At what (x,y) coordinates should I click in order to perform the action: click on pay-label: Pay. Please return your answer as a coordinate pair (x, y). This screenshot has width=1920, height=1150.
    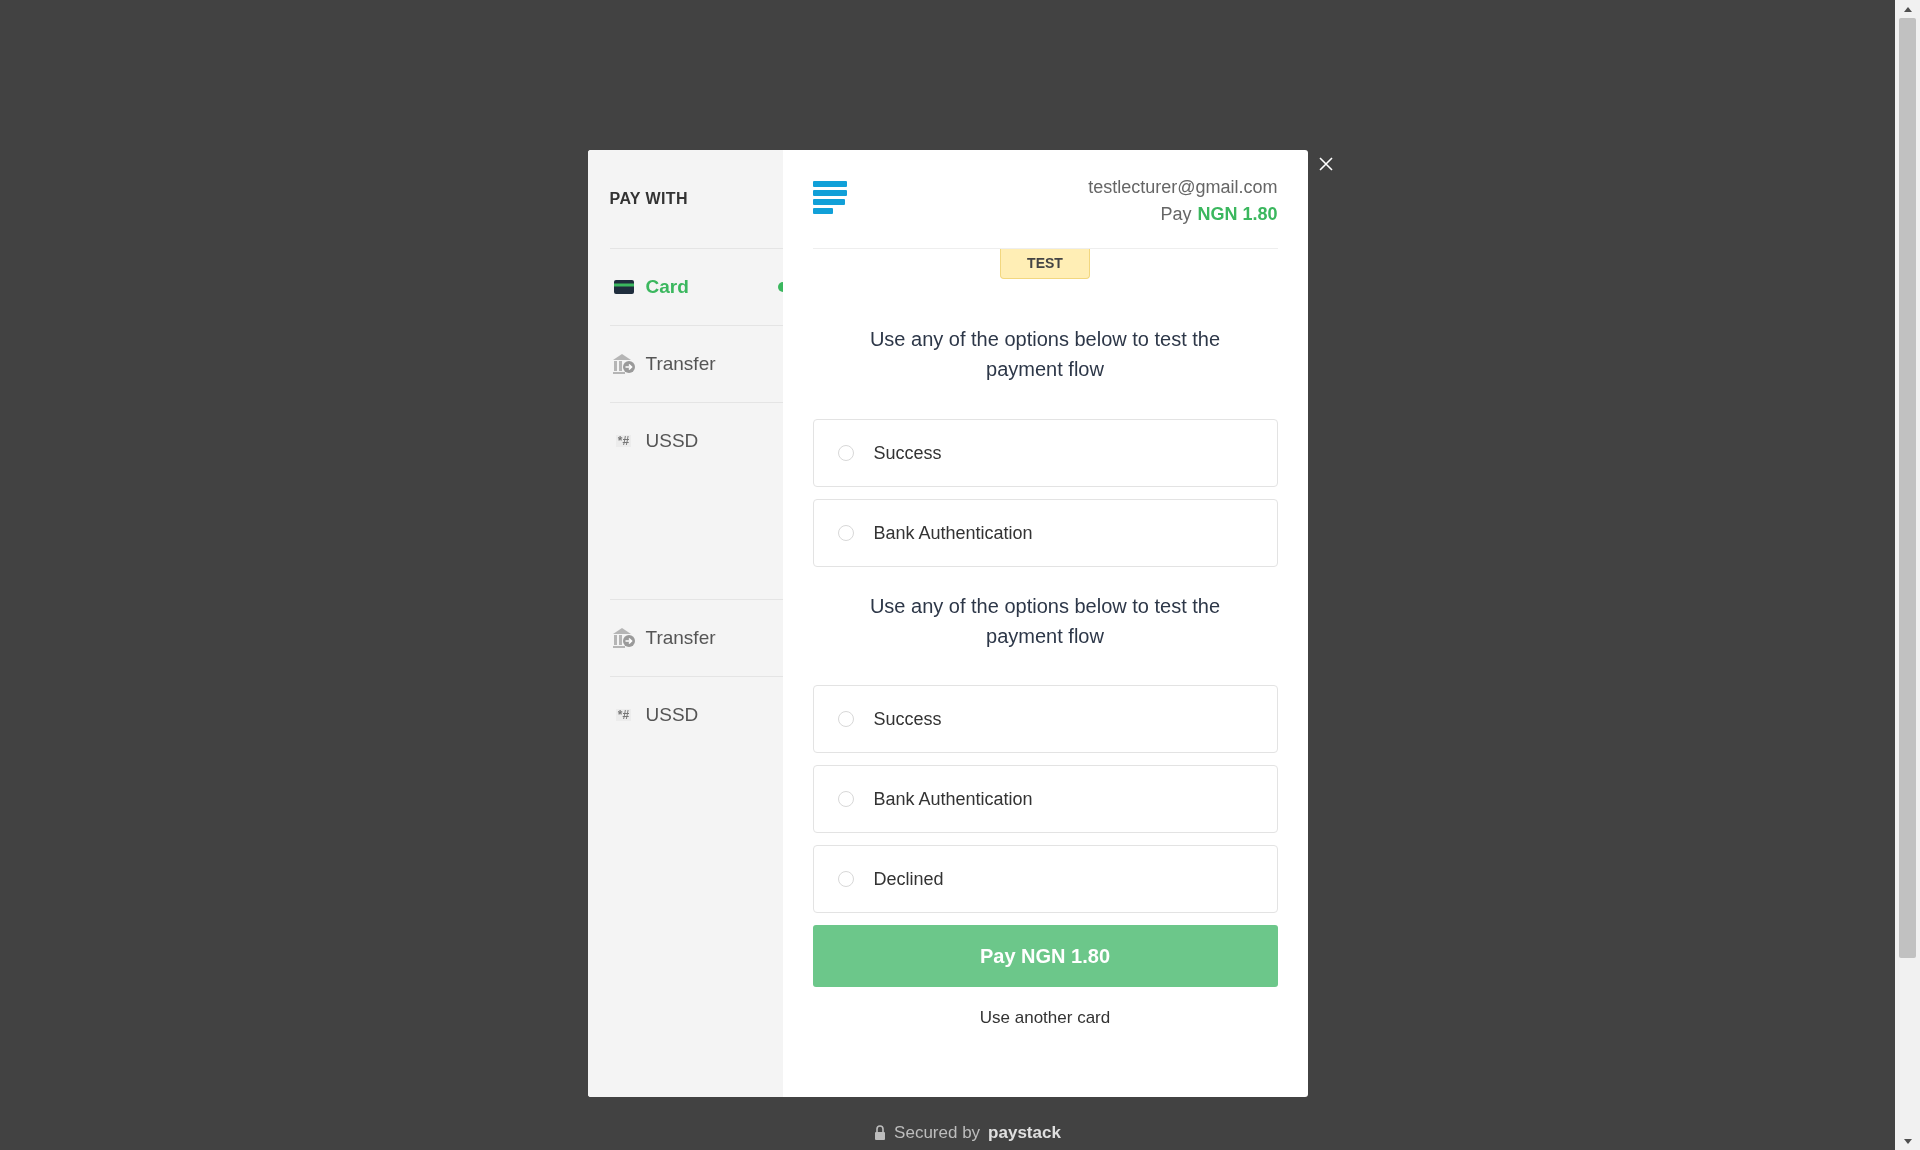
    Looking at the image, I should click on (1176, 214).